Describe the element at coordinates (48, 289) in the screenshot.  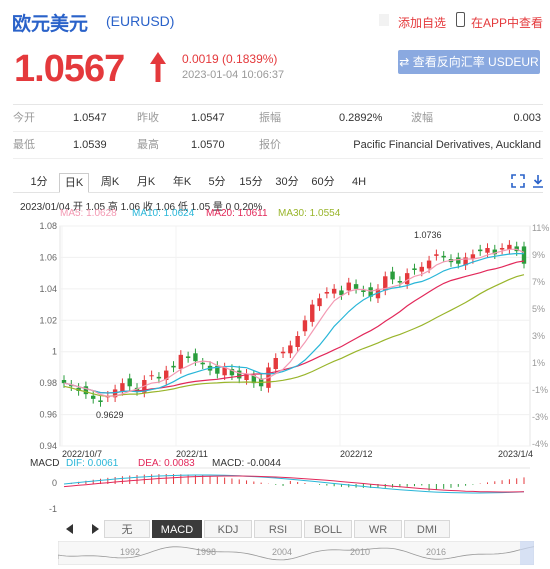
I see `y-tick-label: 1.04` at that location.